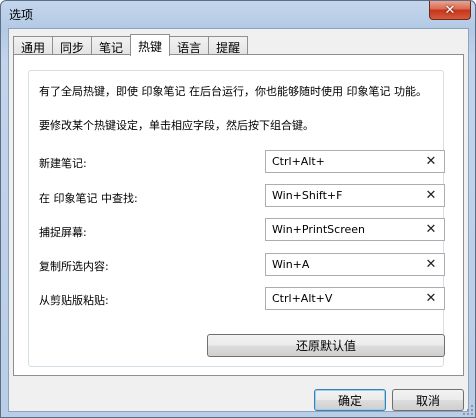 The image size is (476, 418). What do you see at coordinates (63, 163) in the screenshot?
I see `hotkey-label-new-note: 新建笔记:` at bounding box center [63, 163].